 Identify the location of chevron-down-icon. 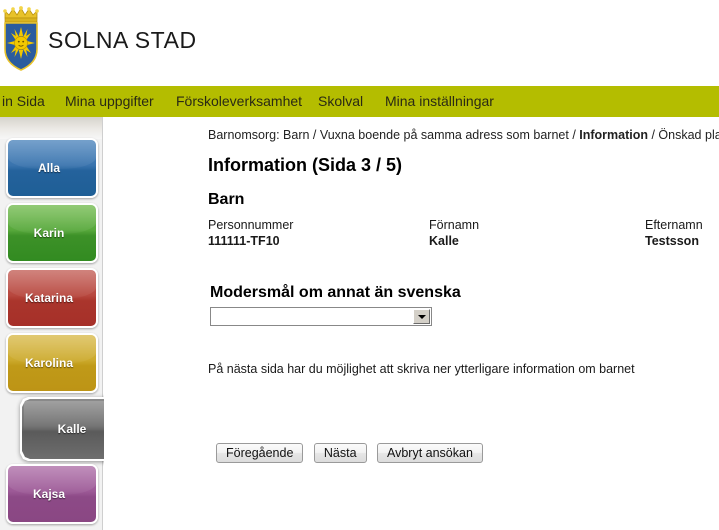
(421, 316).